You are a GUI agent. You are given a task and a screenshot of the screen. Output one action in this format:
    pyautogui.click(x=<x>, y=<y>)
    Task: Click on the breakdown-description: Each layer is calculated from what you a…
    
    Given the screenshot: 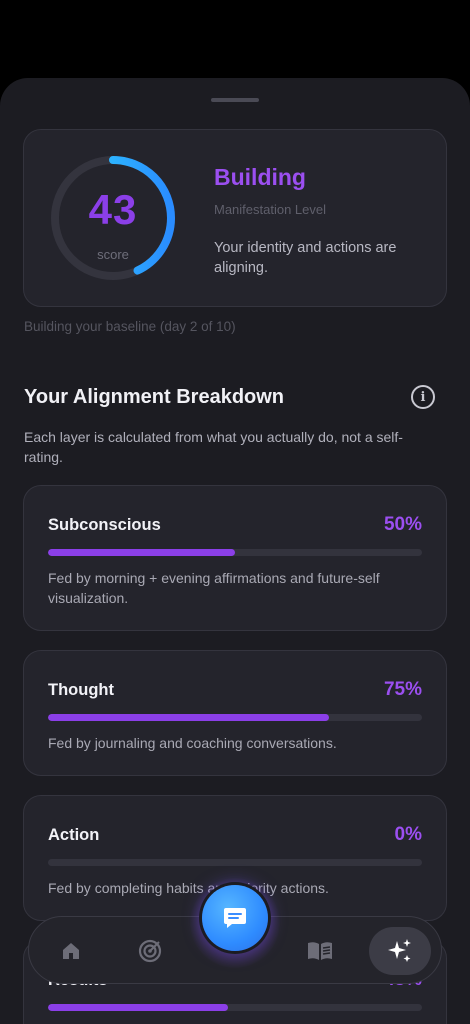 What is the action you would take?
    pyautogui.click(x=213, y=447)
    